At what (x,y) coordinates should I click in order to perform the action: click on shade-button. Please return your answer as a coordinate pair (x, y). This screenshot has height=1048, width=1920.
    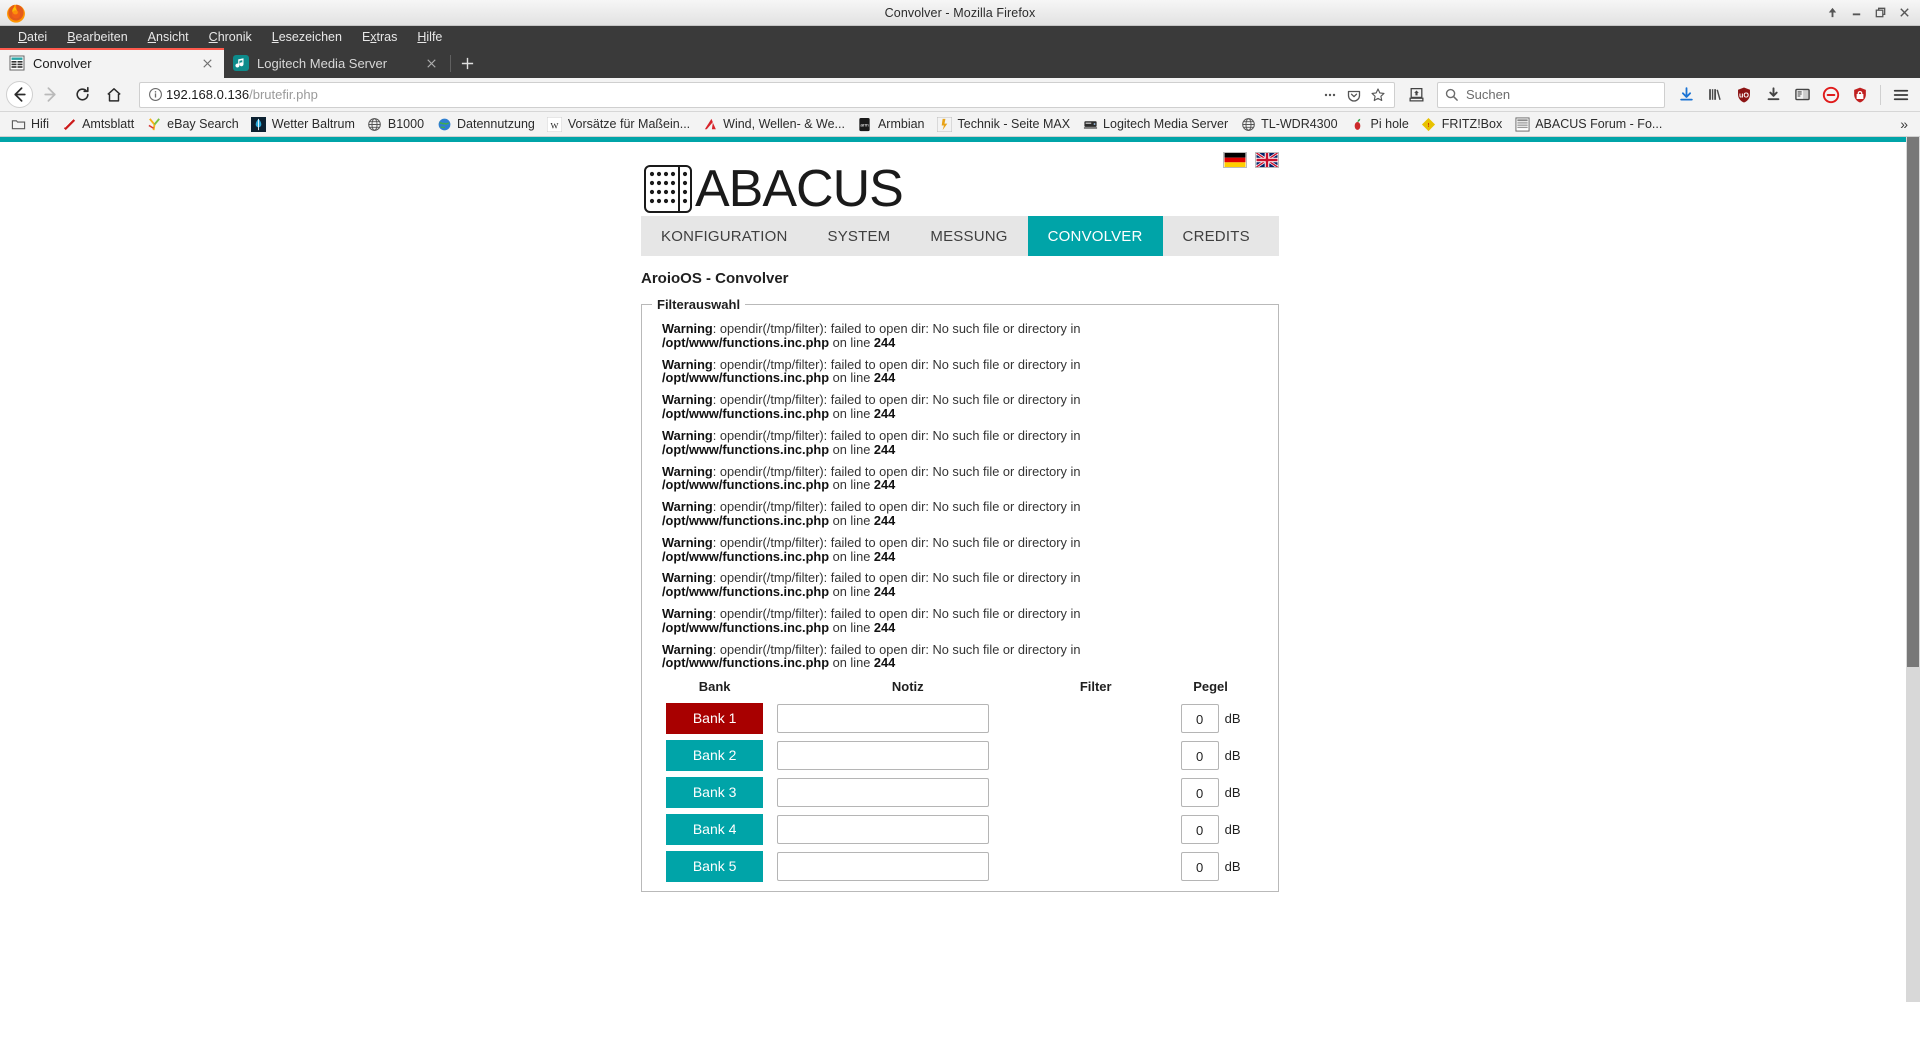
    Looking at the image, I should click on (1832, 12).